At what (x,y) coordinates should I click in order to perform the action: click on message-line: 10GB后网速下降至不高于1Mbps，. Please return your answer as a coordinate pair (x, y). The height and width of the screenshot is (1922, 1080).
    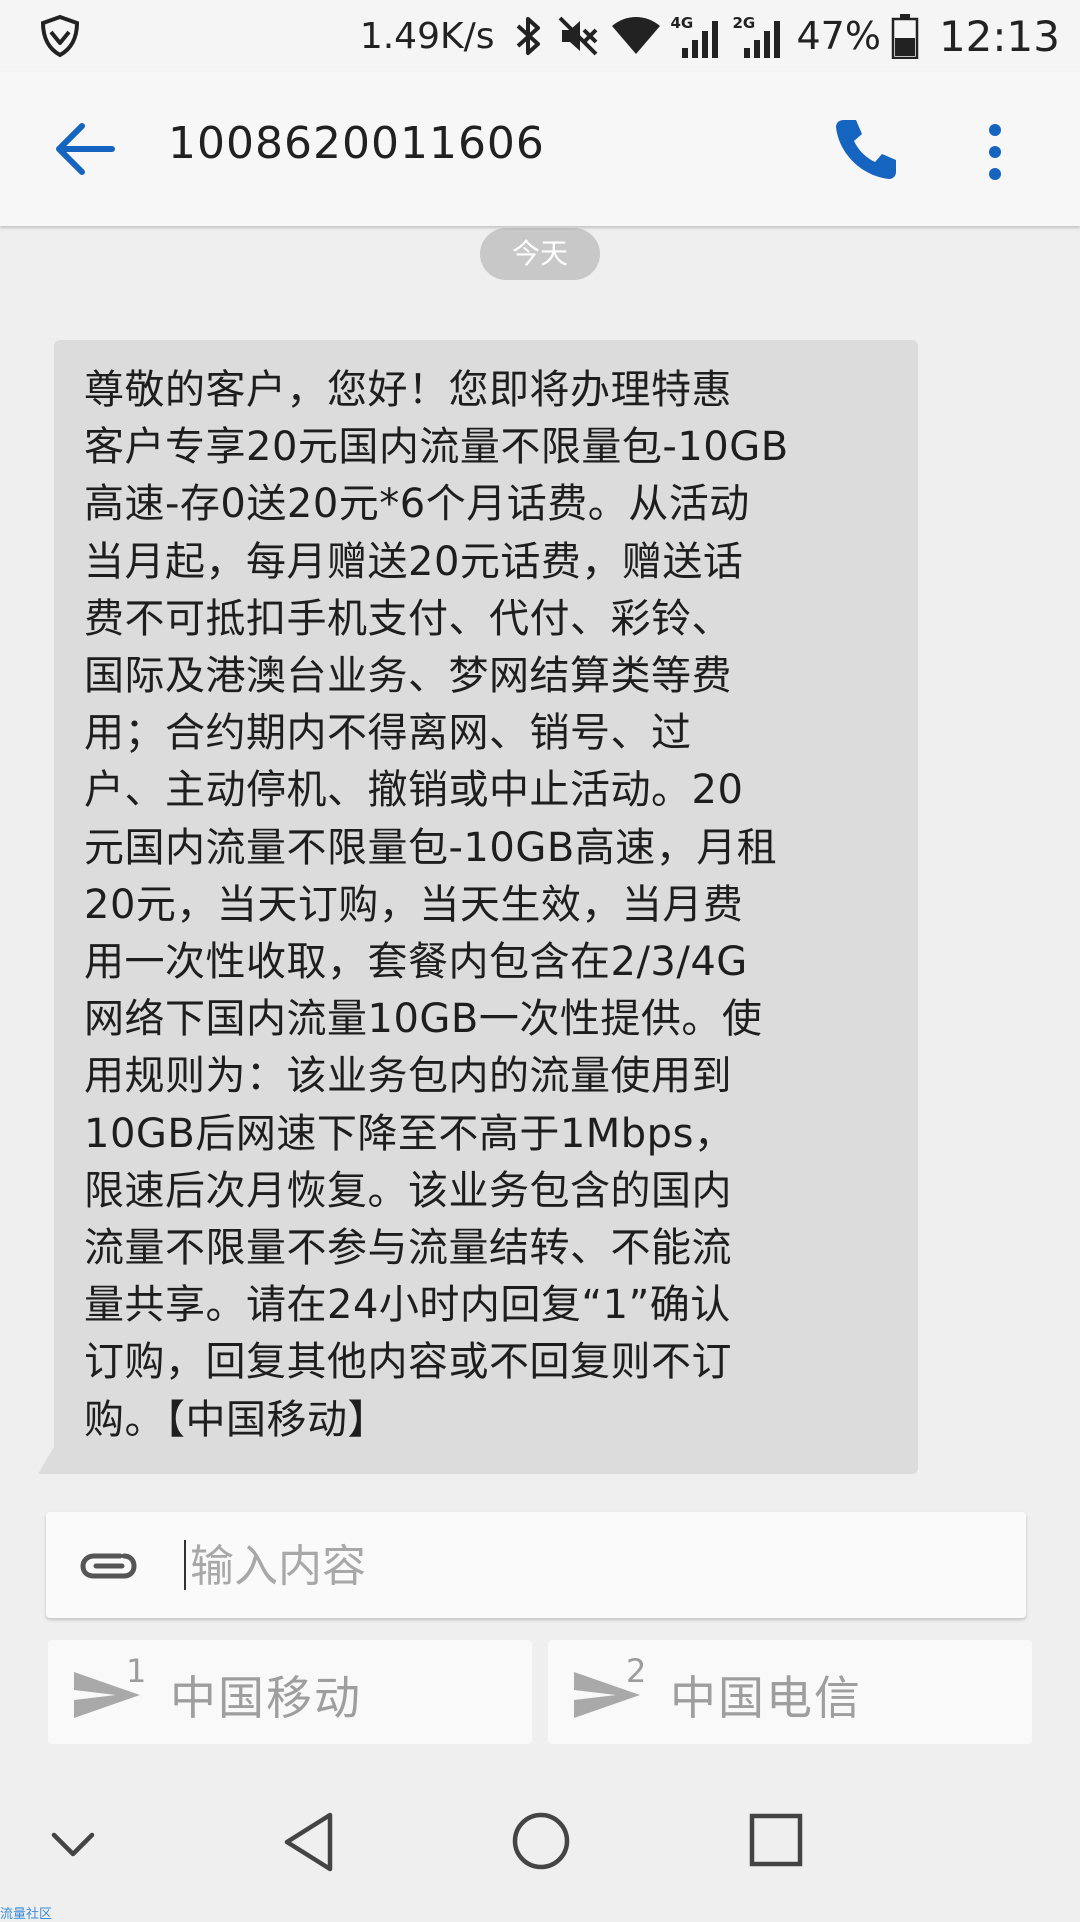
    Looking at the image, I should click on (409, 1133).